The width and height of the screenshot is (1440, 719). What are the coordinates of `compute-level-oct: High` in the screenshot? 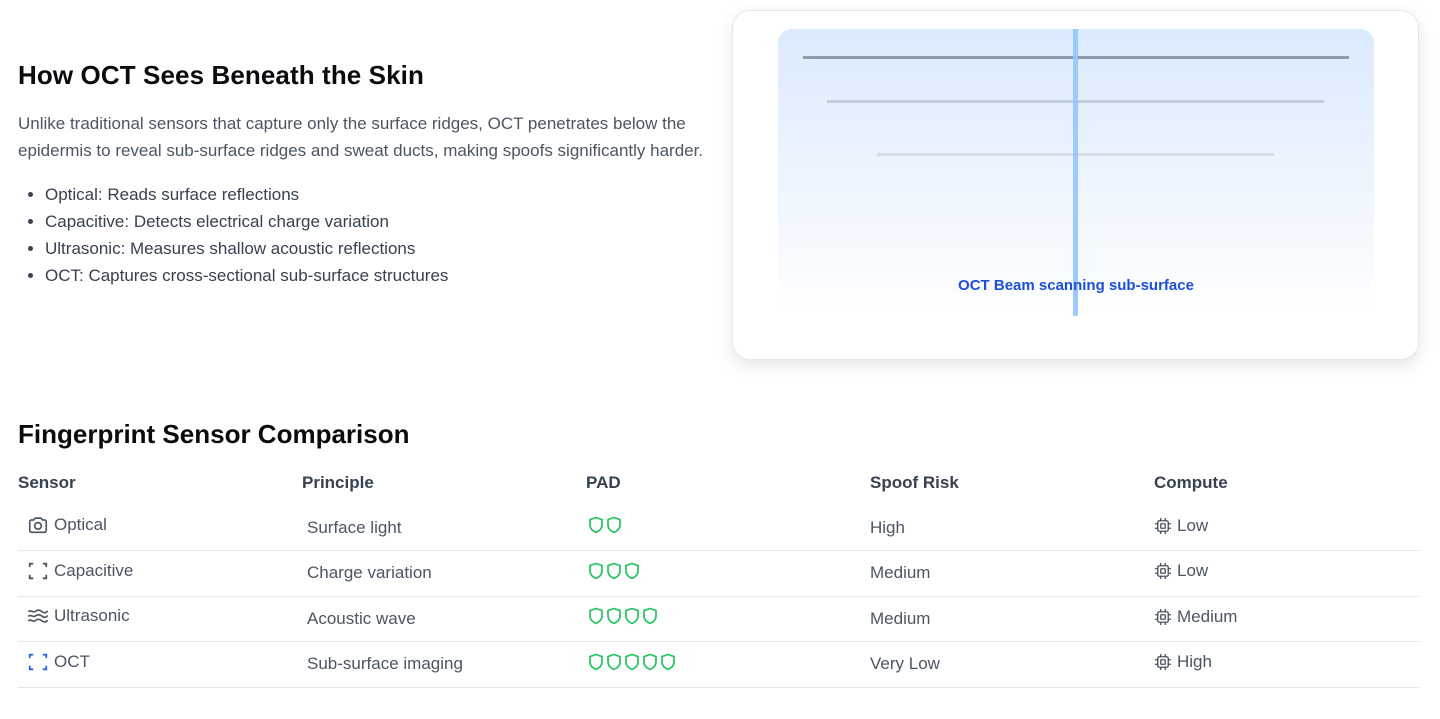 It's located at (1194, 662).